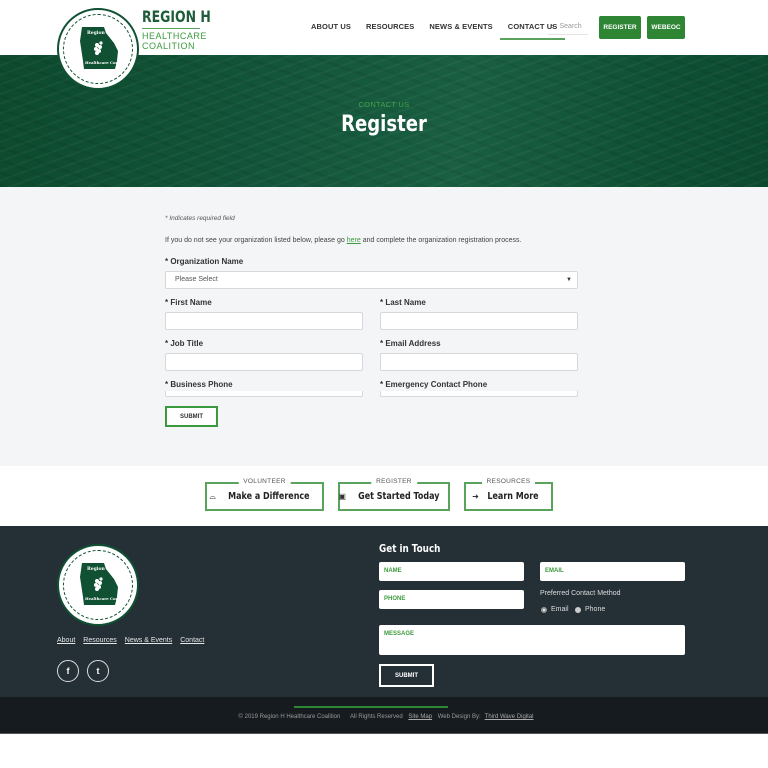 Image resolution: width=768 pixels, height=768 pixels. Describe the element at coordinates (68, 671) in the screenshot. I see `facebook-icon: f` at that location.